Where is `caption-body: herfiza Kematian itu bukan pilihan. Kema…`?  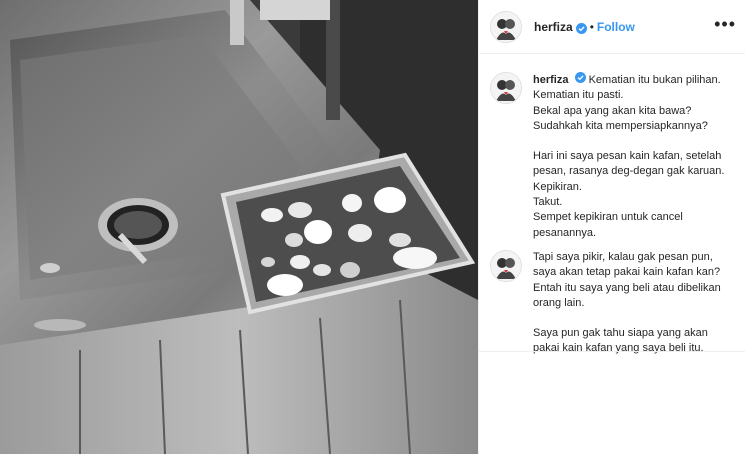 caption-body: herfiza Kematian itu bukan pilihan. Kema… is located at coordinates (636, 156).